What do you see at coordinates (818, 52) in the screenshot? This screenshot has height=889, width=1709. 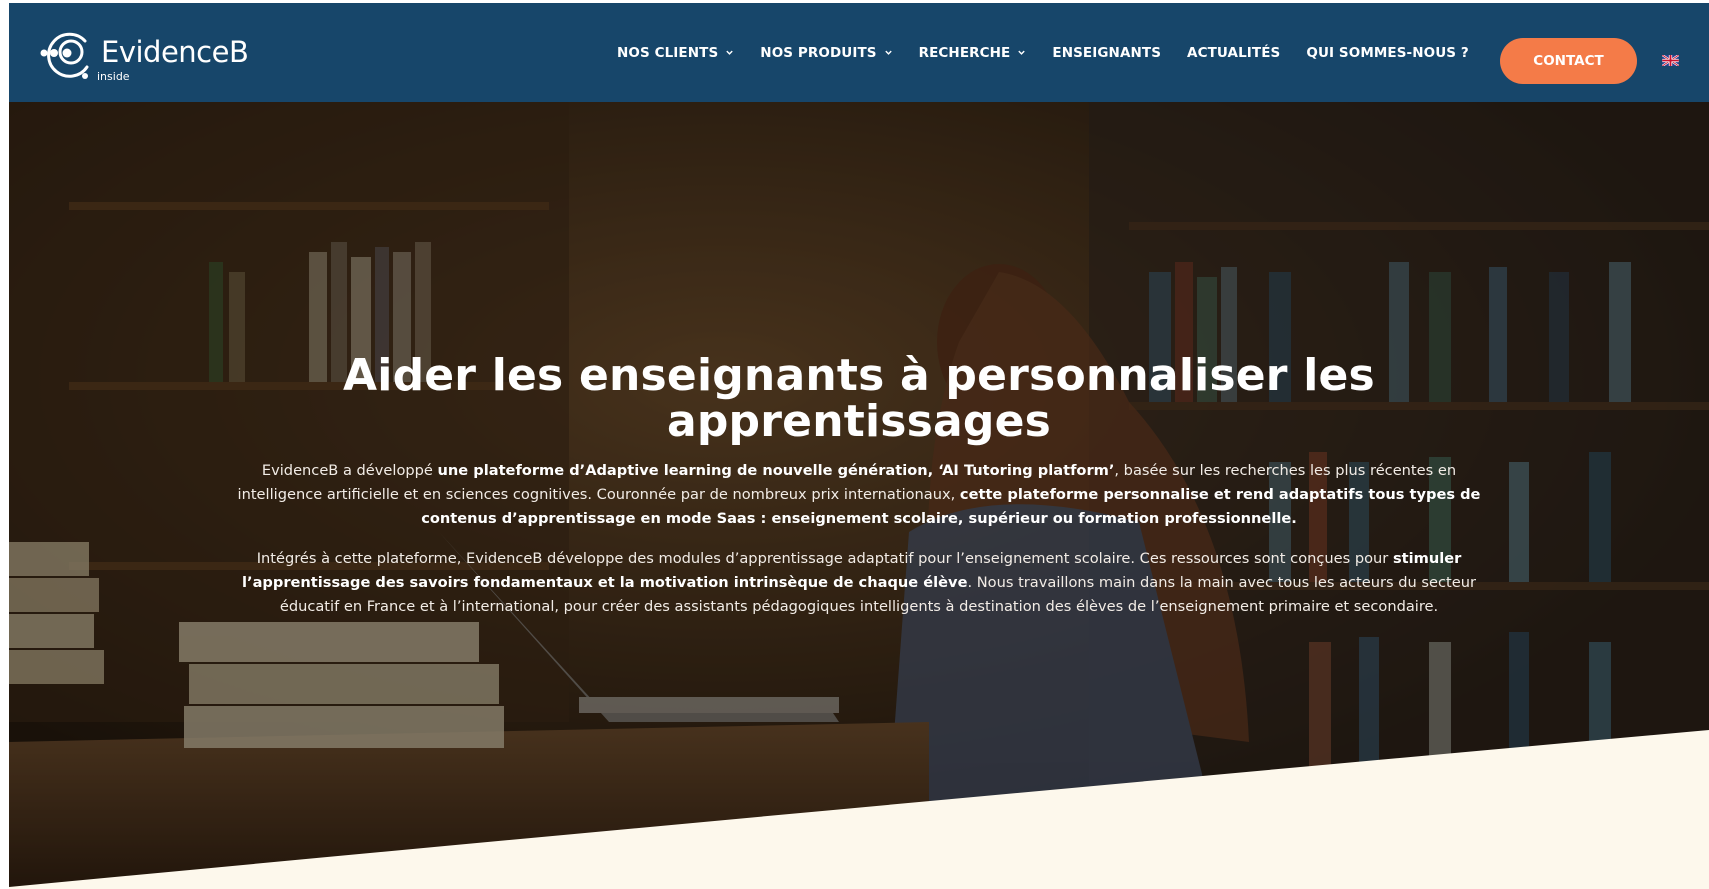 I see `nav-label: NOS PRODUITS` at bounding box center [818, 52].